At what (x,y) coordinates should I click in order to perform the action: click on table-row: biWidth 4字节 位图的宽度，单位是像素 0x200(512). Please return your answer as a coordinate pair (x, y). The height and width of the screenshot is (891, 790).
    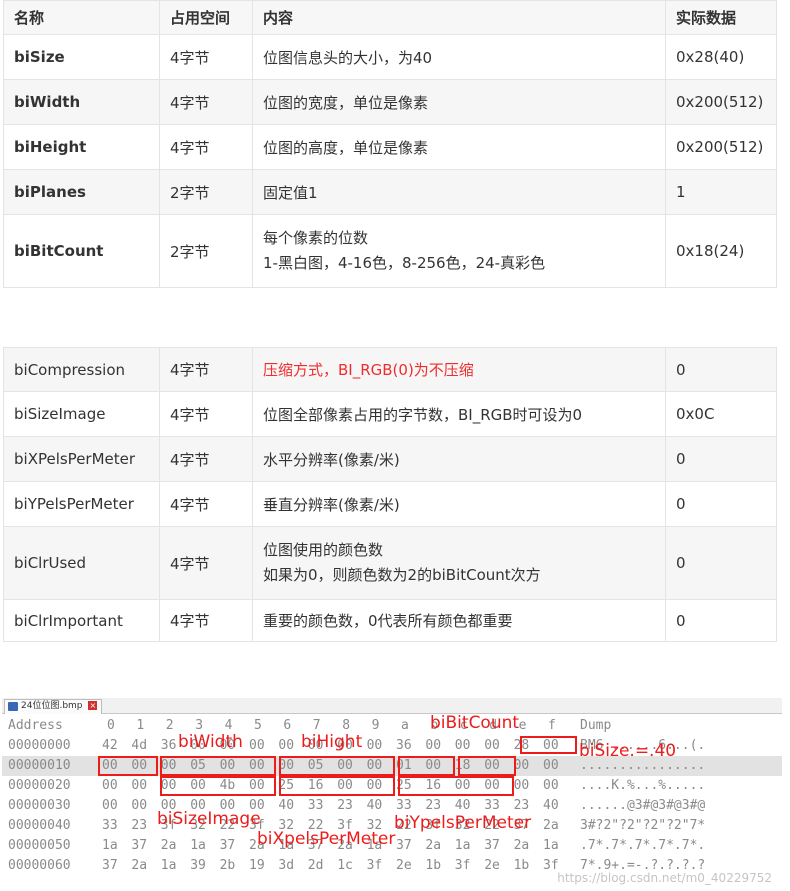
    Looking at the image, I should click on (390, 102).